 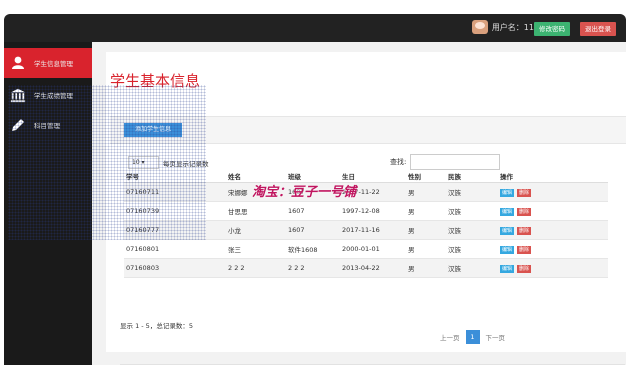 What do you see at coordinates (496, 337) in the screenshot?
I see `next-page-button: 下一页` at bounding box center [496, 337].